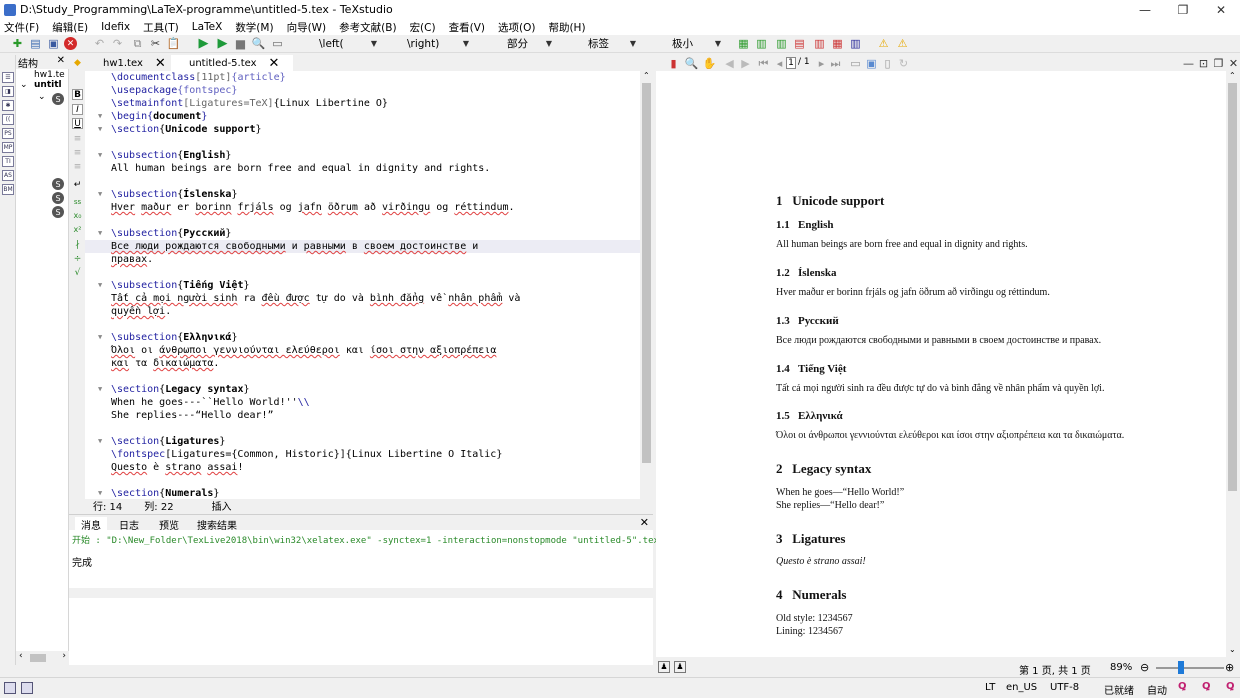 This screenshot has width=1240, height=698. What do you see at coordinates (566, 27) in the screenshot?
I see `menu-help: 帮助(H)` at bounding box center [566, 27].